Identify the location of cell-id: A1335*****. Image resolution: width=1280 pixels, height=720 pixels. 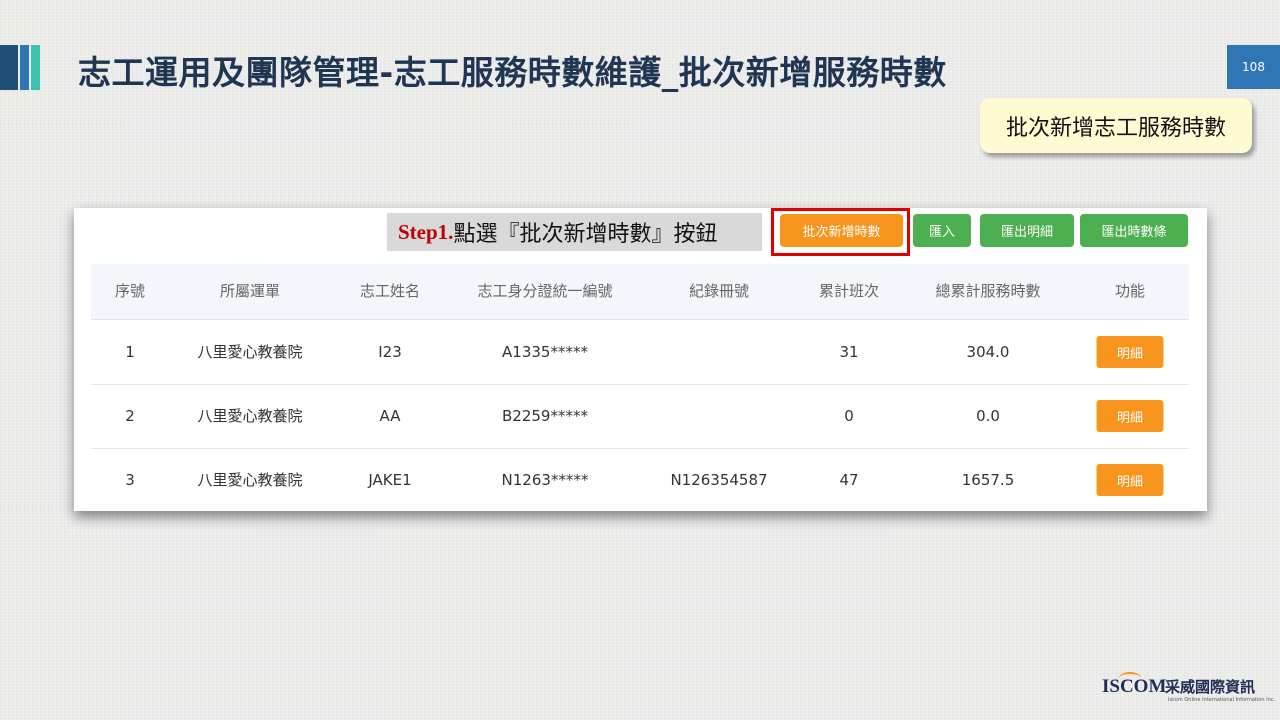
(545, 352).